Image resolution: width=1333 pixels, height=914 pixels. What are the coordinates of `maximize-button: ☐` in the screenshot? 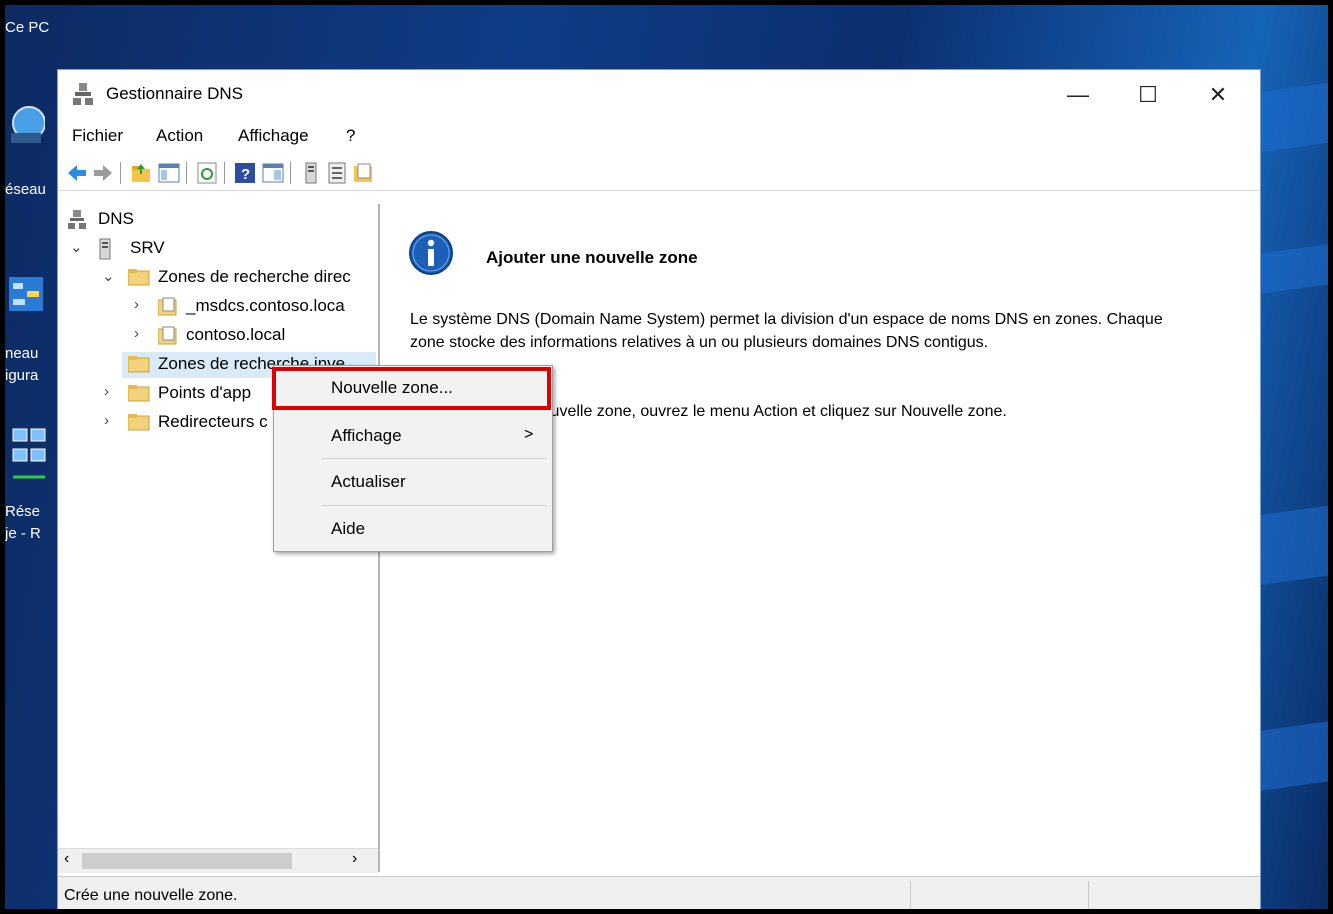 It's located at (1148, 95).